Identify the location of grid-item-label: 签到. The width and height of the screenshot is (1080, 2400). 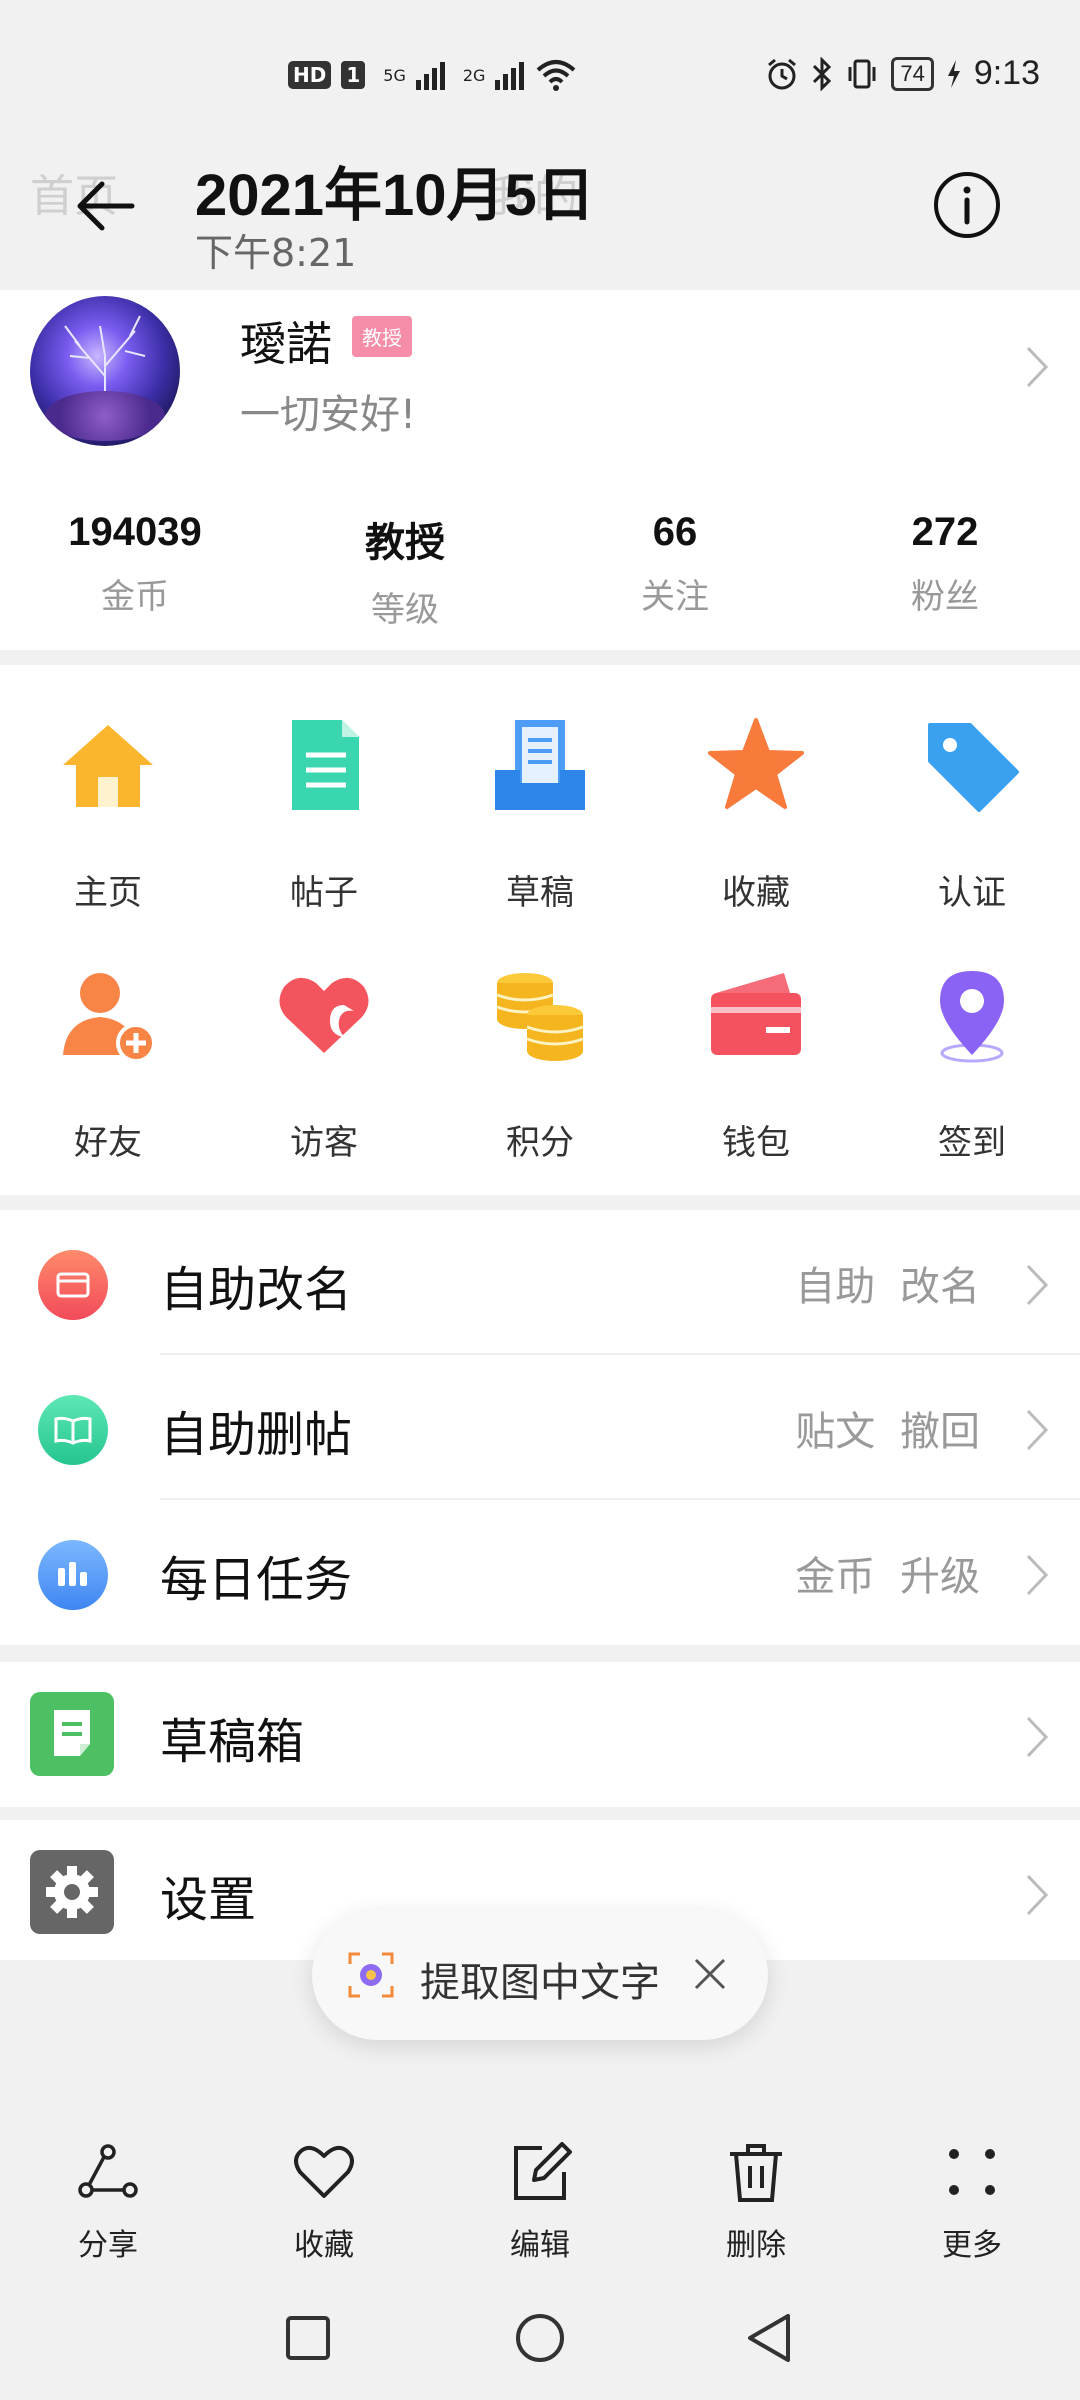
(972, 1143).